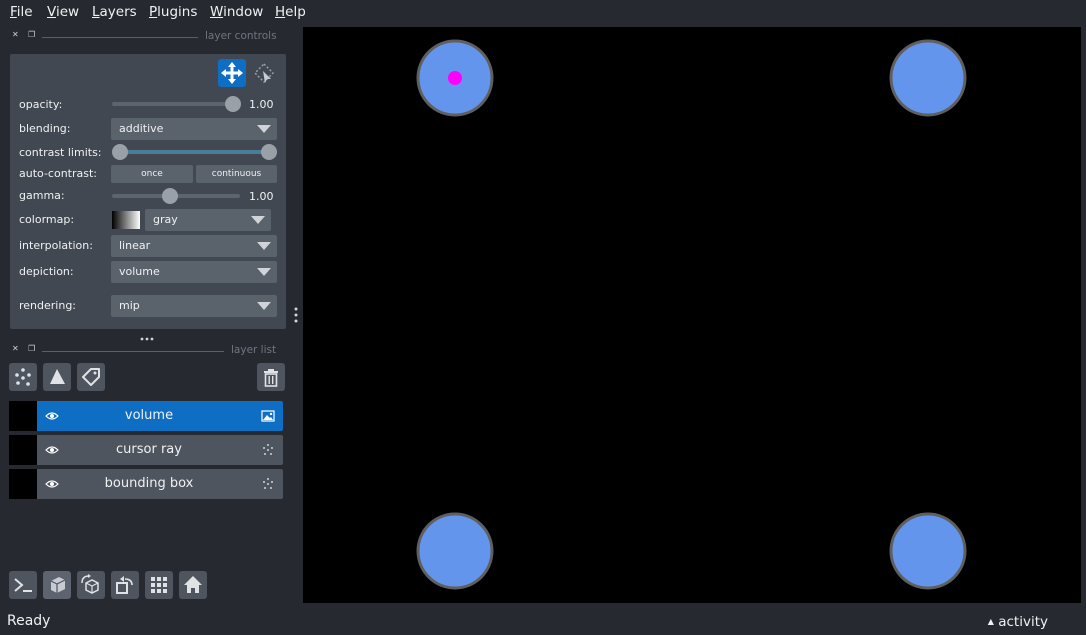  I want to click on horizontal-dots-icon, so click(147, 339).